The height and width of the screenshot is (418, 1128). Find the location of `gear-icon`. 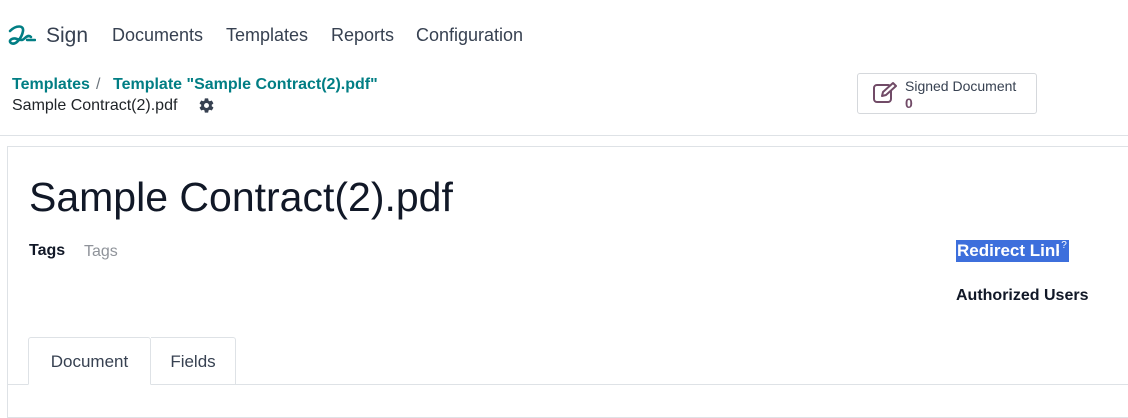

gear-icon is located at coordinates (206, 105).